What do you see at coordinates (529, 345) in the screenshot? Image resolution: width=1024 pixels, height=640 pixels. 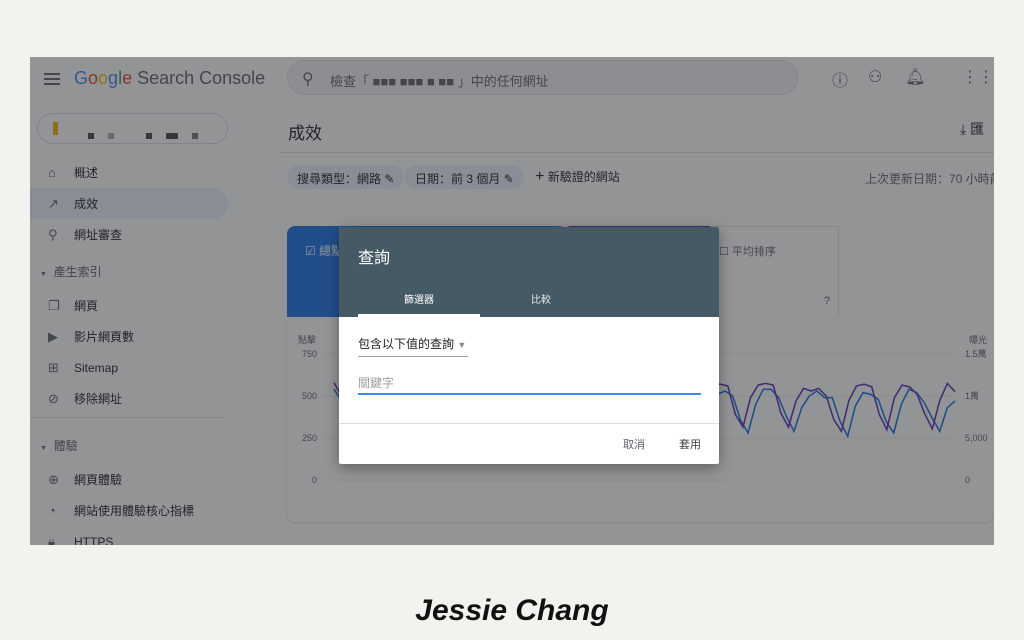 I see `query-filter-dialog: 查詢 篩選器 比較 包含以下值的查詢 ▼ 取消 套用` at bounding box center [529, 345].